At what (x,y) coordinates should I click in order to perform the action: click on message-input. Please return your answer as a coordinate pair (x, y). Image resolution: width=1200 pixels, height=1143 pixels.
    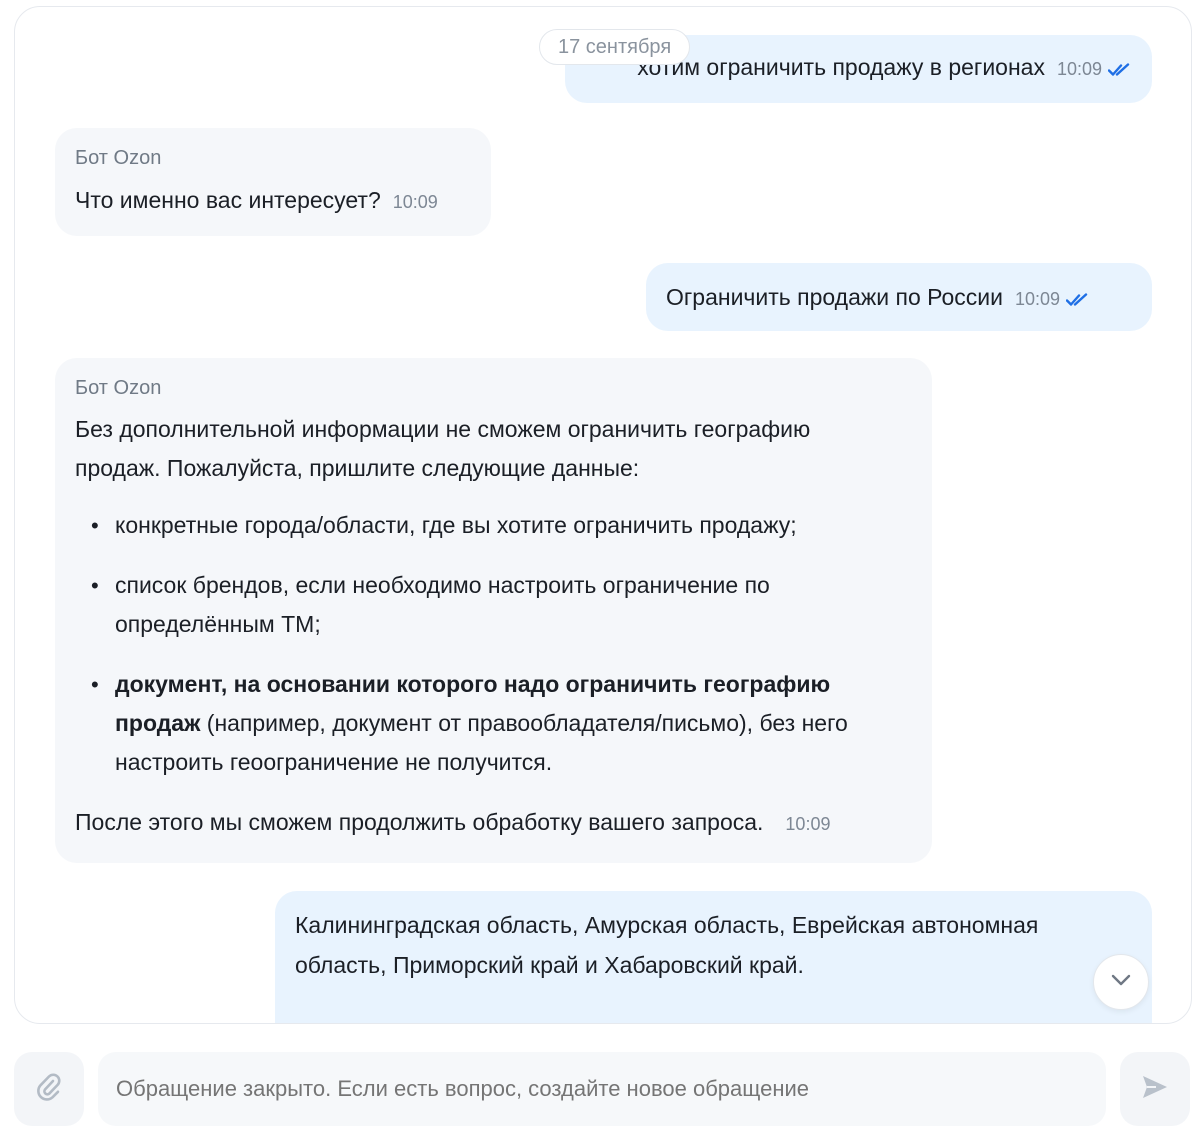
    Looking at the image, I should click on (602, 1089).